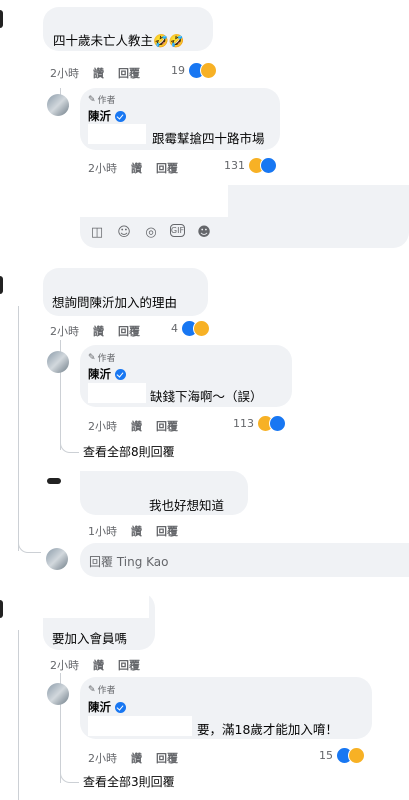 This screenshot has height=800, width=409. What do you see at coordinates (102, 531) in the screenshot?
I see `timestamp: 1小時` at bounding box center [102, 531].